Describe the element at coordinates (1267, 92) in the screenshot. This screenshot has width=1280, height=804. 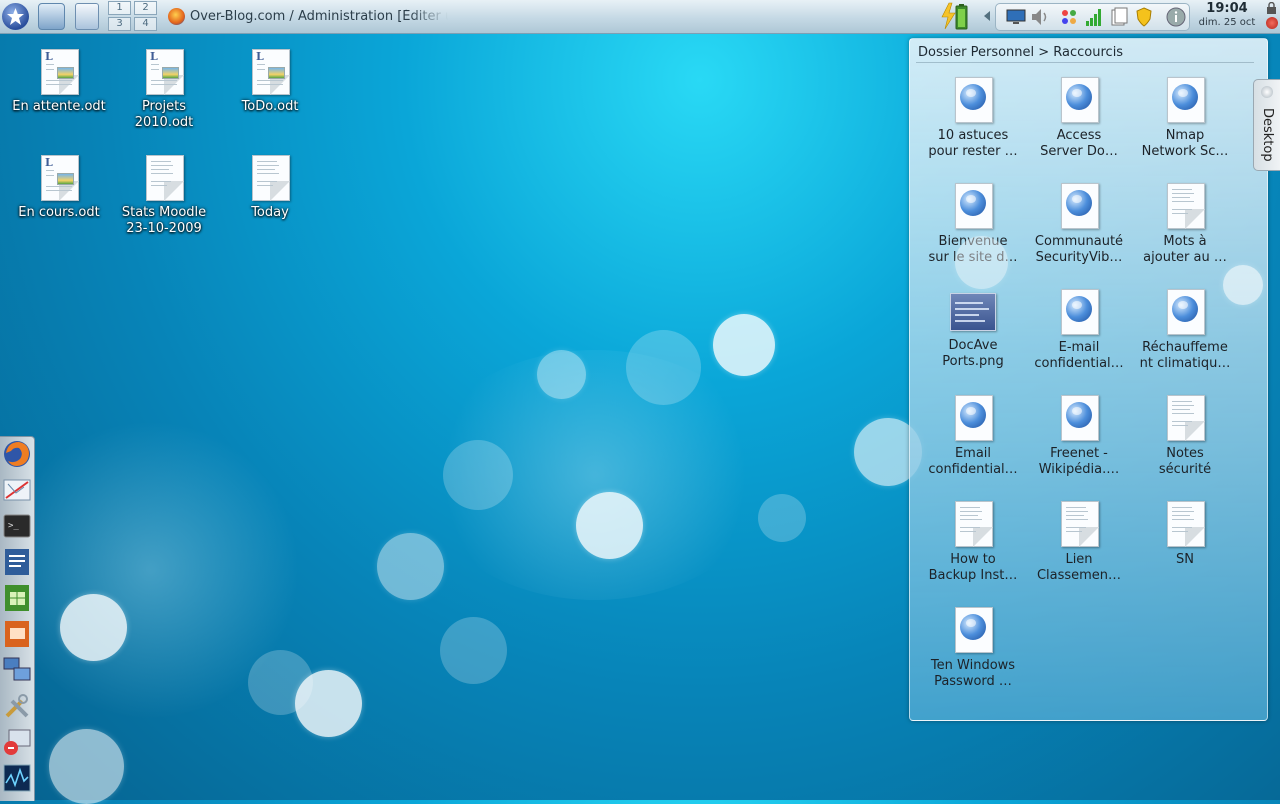
I see `toolbox-handle-icon` at that location.